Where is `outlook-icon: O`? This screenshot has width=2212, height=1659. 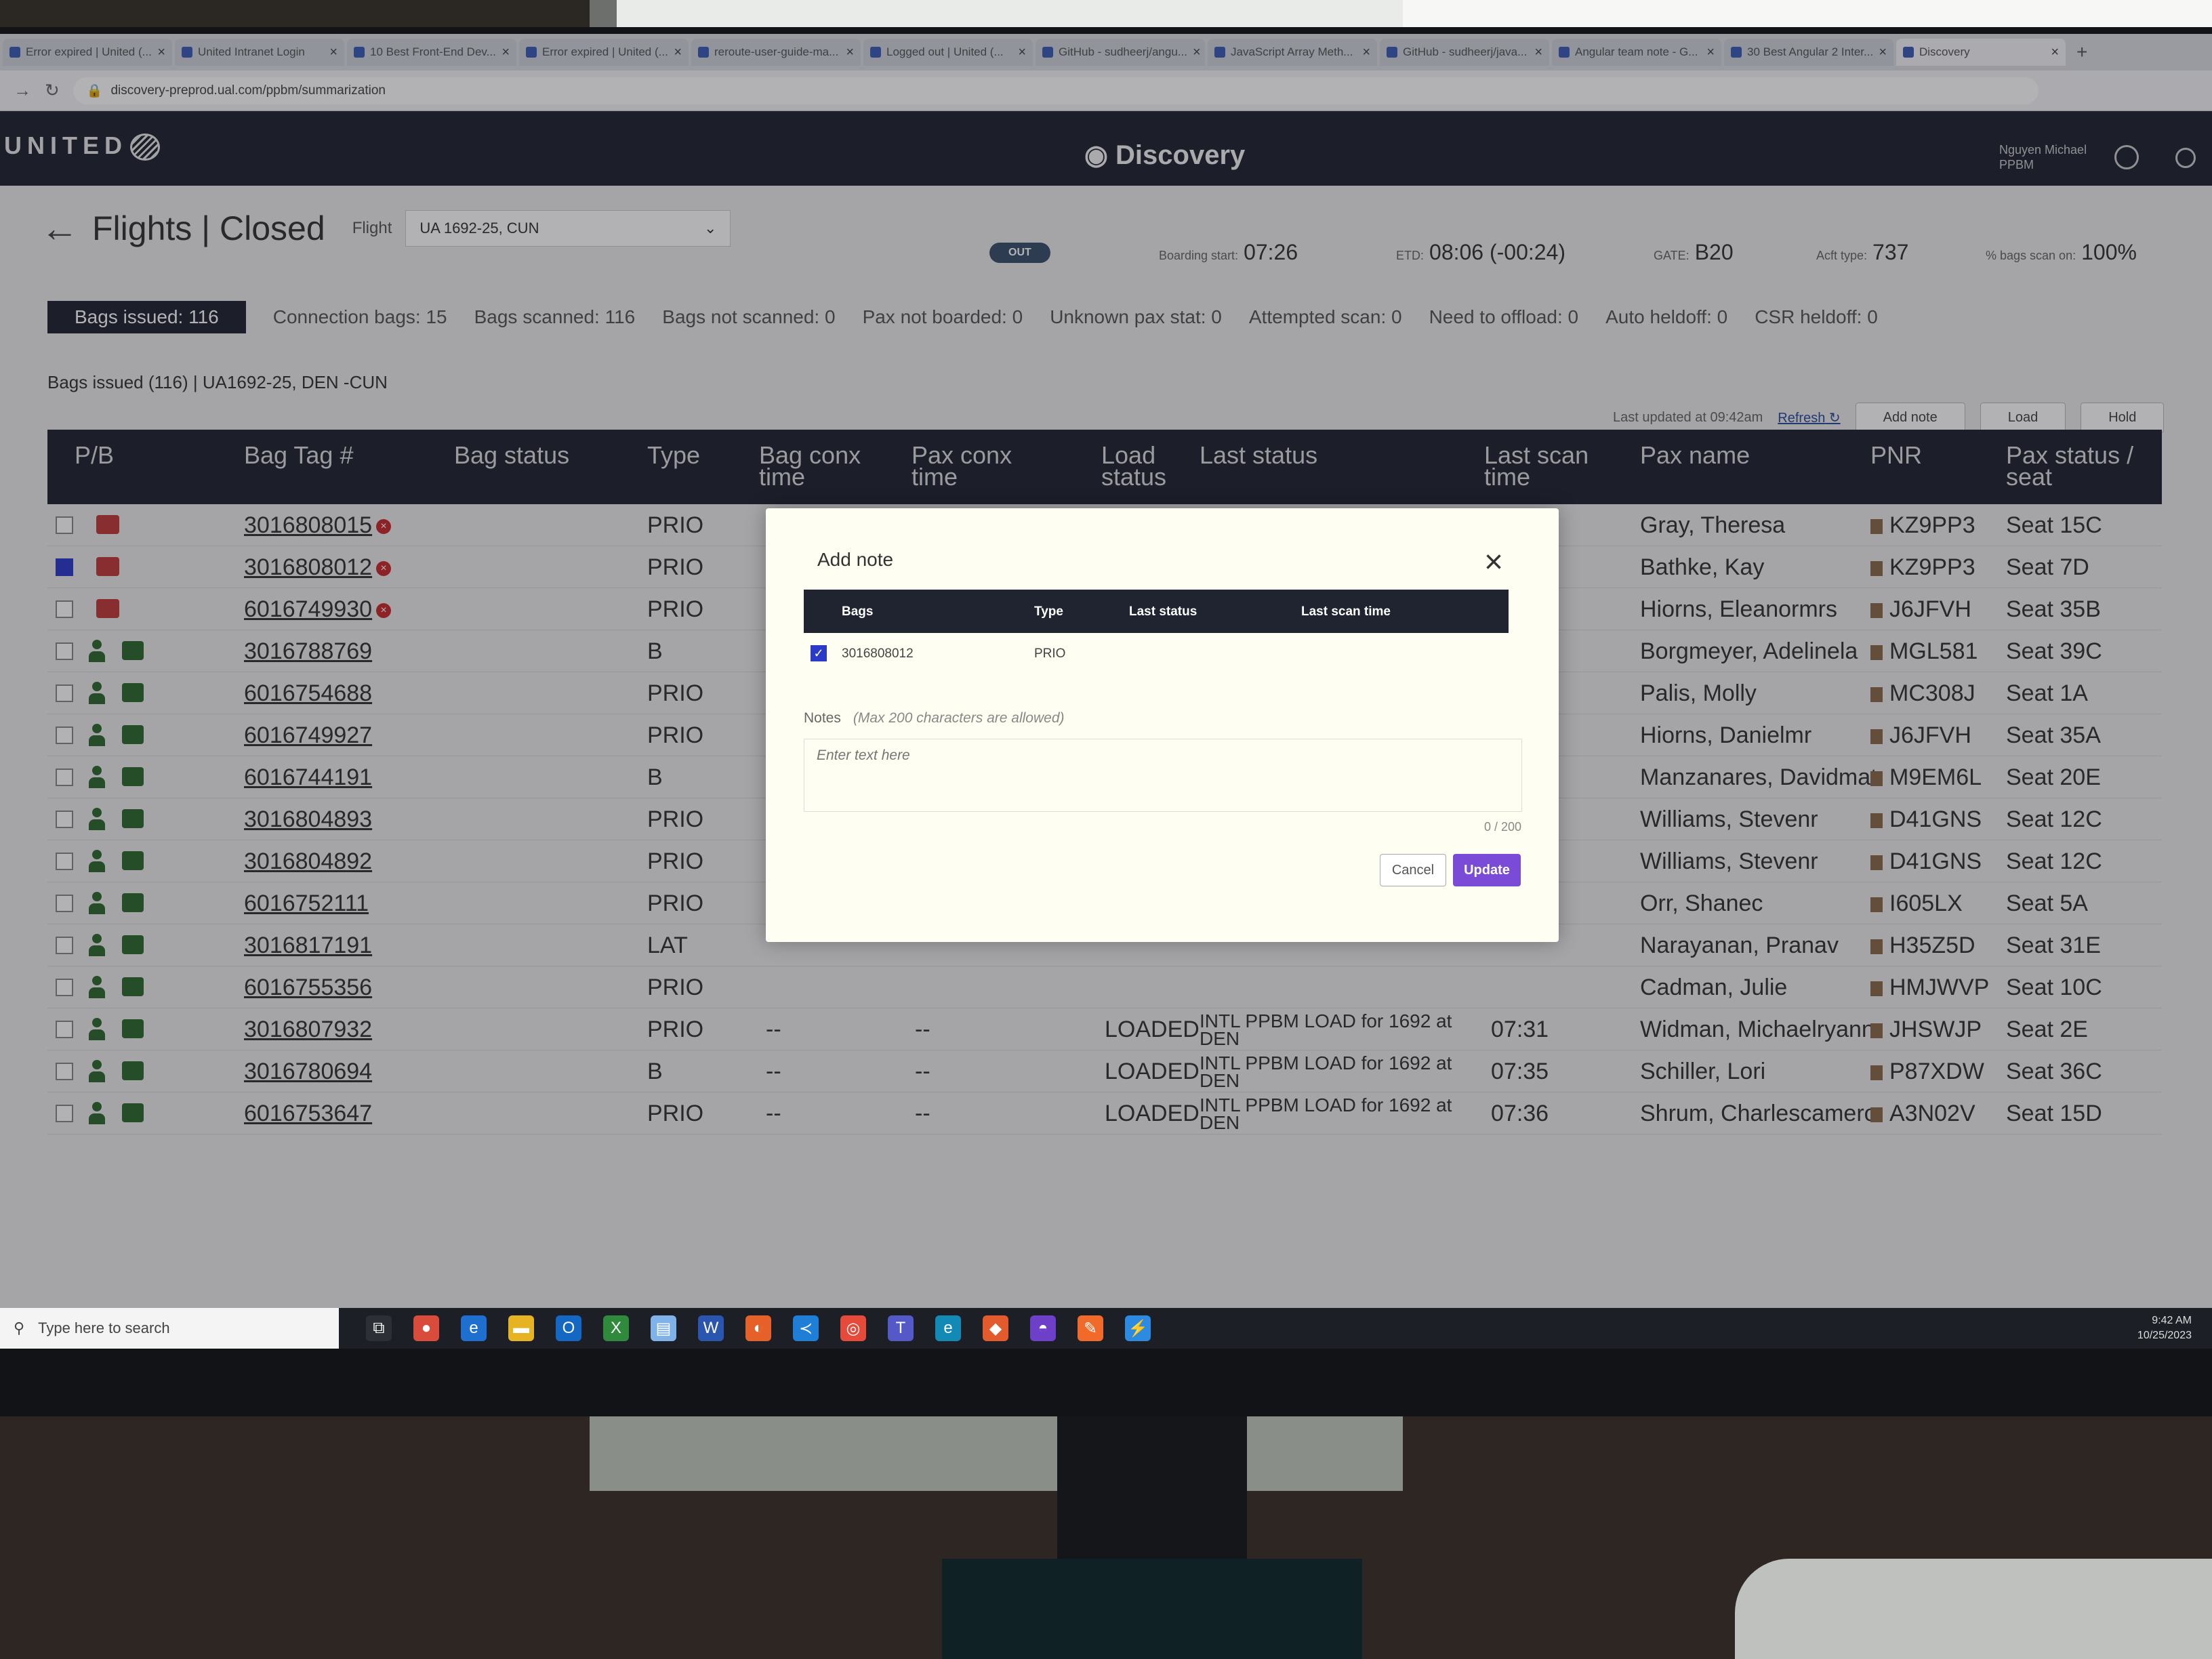 outlook-icon: O is located at coordinates (568, 1328).